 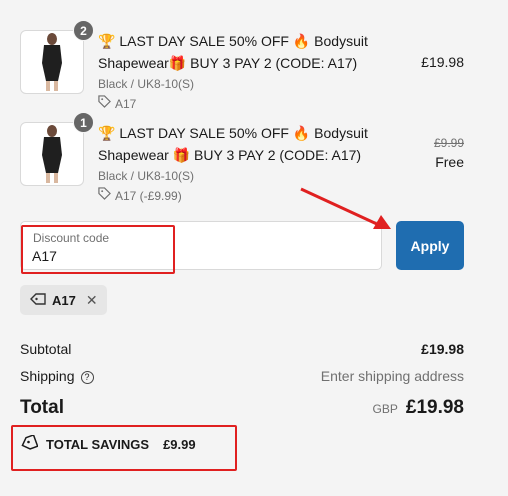 I want to click on subtotal-row: Subtotal £19.98, so click(x=242, y=349).